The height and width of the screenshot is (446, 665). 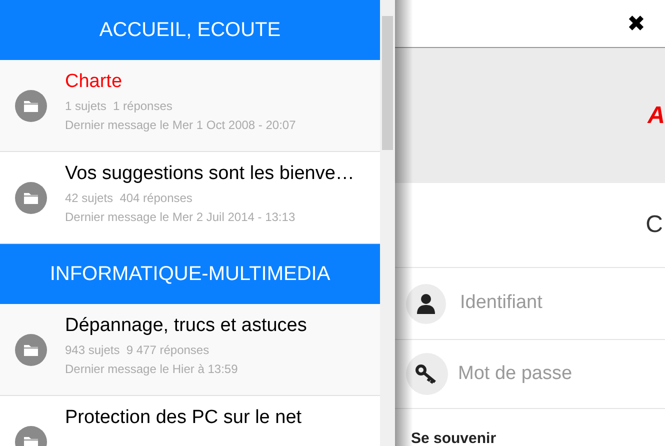 What do you see at coordinates (119, 106) in the screenshot?
I see `forum-stats: 1 sujets 1 réponses` at bounding box center [119, 106].